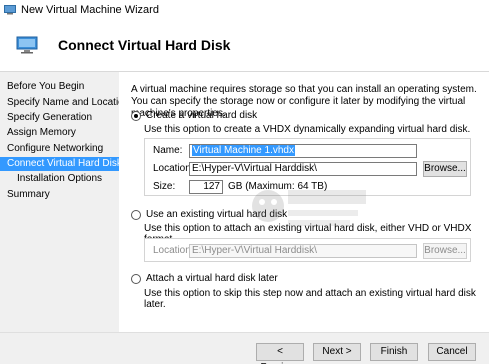  Describe the element at coordinates (278, 186) in the screenshot. I see `size-unit-text: GB (Maximum: 64 TB)` at that location.